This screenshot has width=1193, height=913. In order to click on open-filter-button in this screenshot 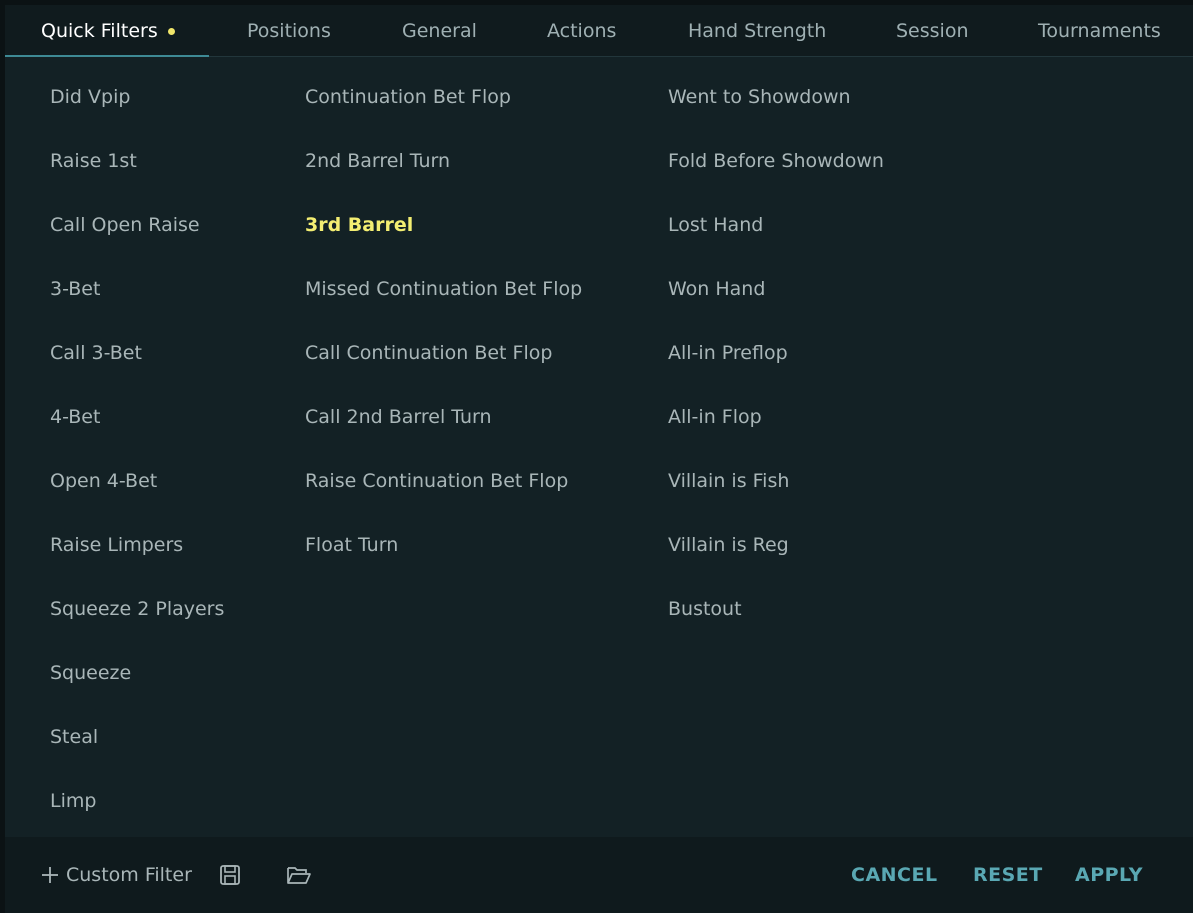, I will do `click(299, 875)`.